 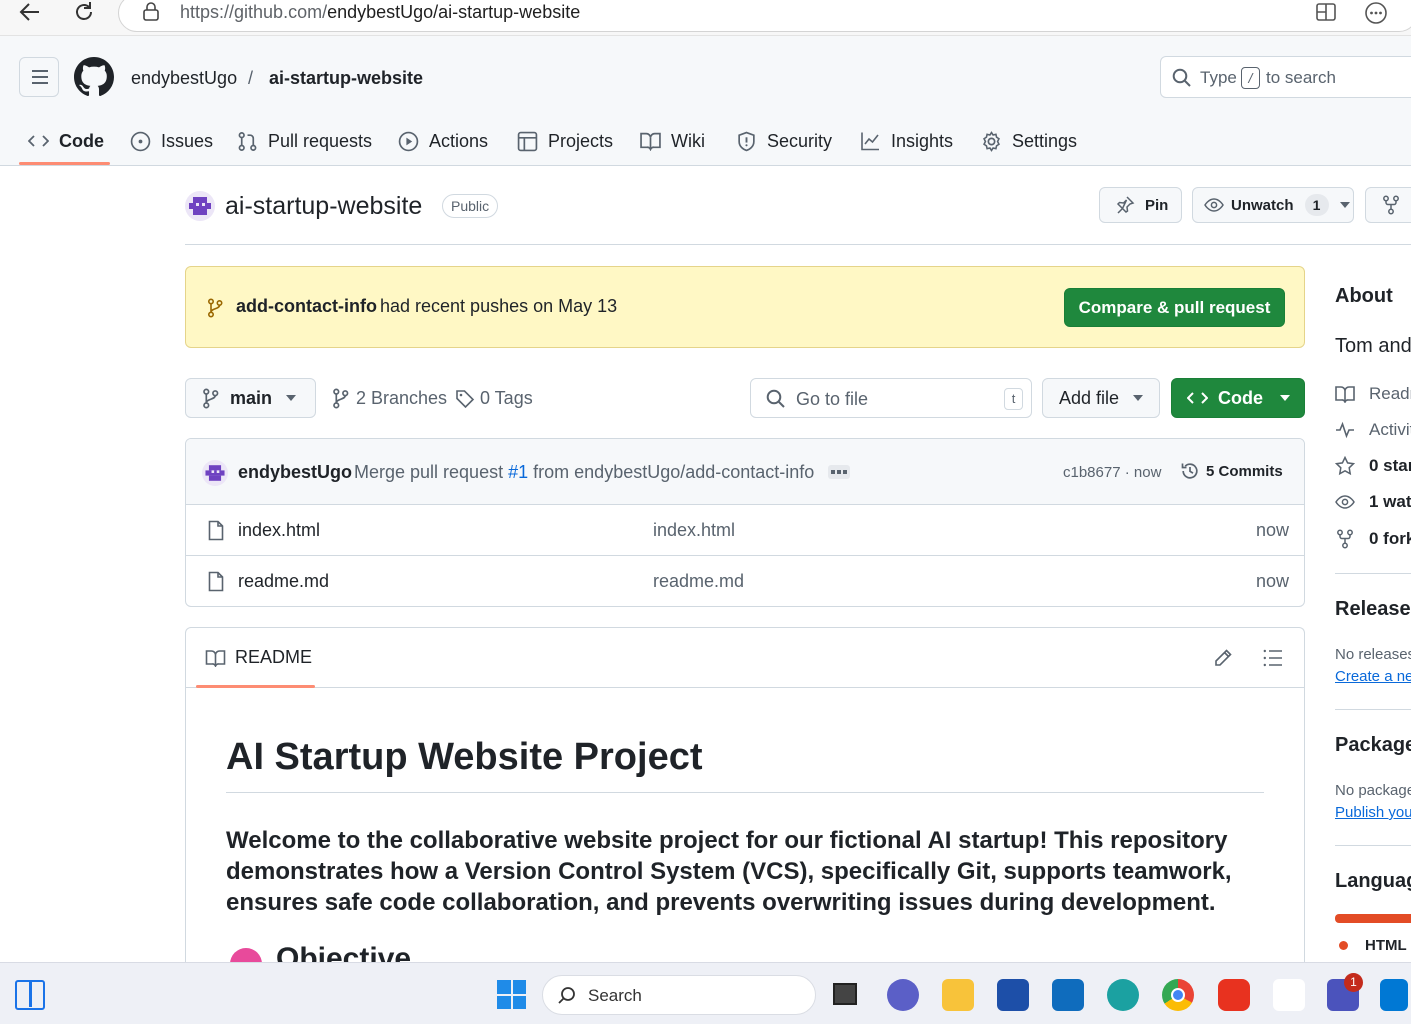 I want to click on caret-down-icon, so click(x=1285, y=398).